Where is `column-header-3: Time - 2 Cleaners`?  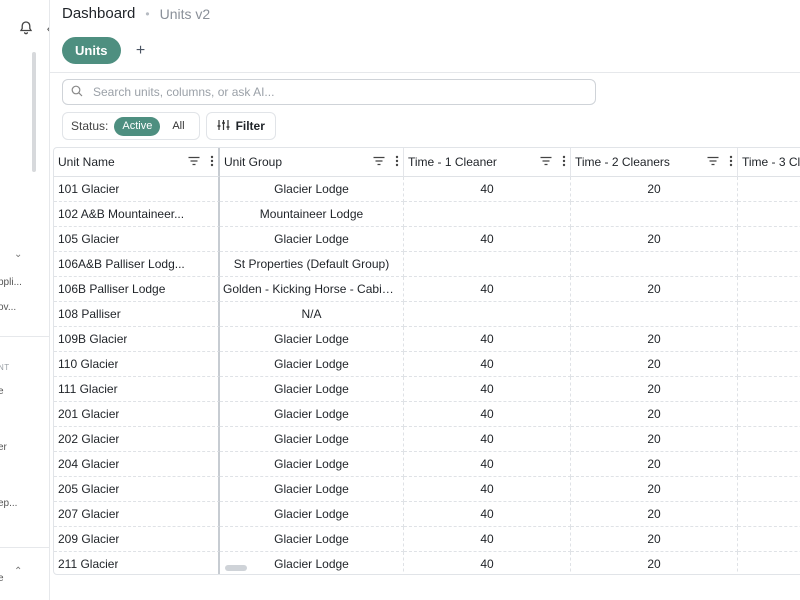 column-header-3: Time - 2 Cleaners is located at coordinates (654, 162).